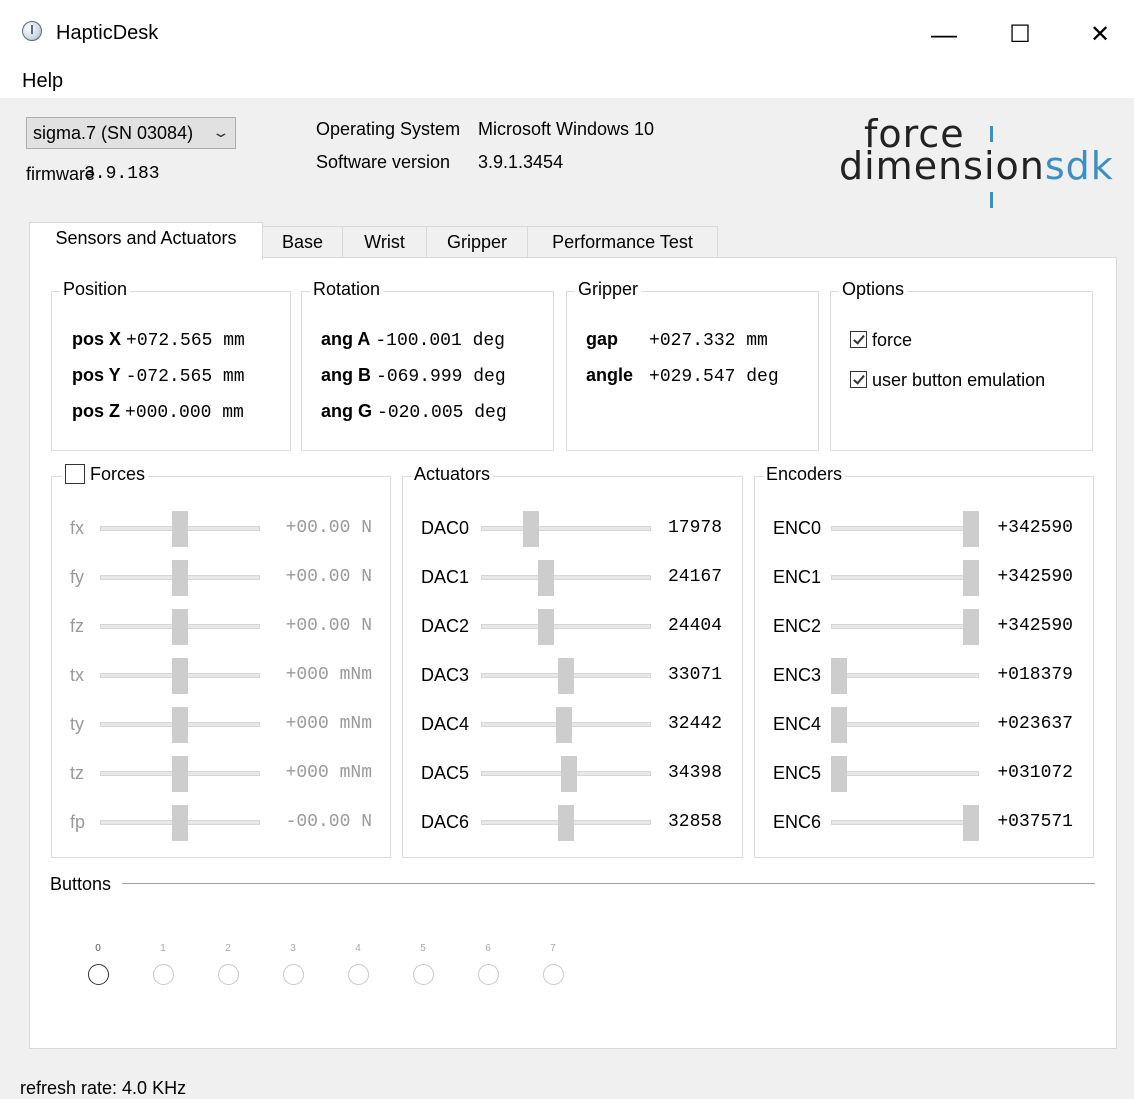 This screenshot has height=1099, width=1134. Describe the element at coordinates (1035, 675) in the screenshot. I see `encoder-value: +018379` at that location.